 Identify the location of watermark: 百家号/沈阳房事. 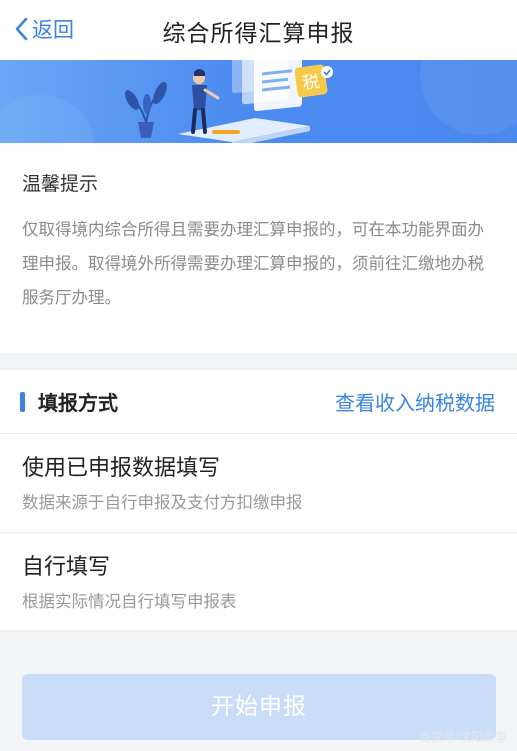
(462, 737).